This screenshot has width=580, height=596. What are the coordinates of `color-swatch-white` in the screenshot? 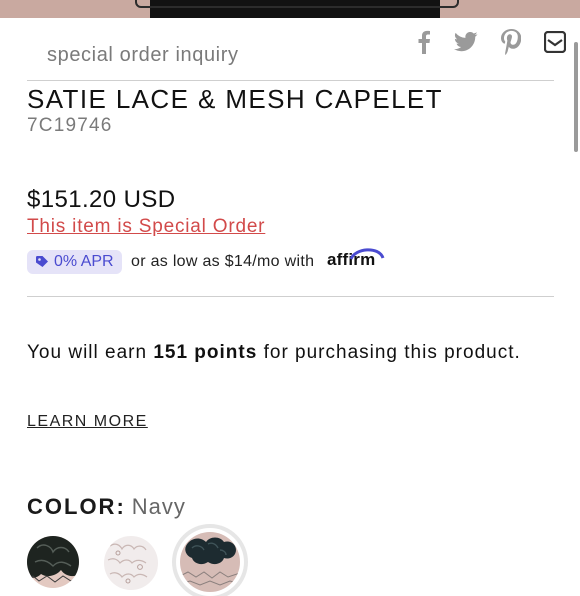 It's located at (131, 563).